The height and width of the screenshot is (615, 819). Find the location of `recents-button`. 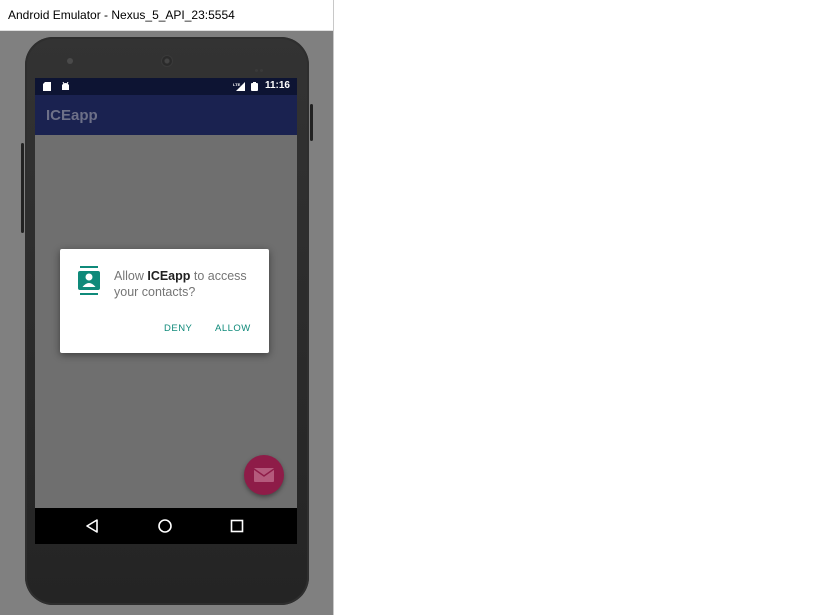

recents-button is located at coordinates (237, 526).